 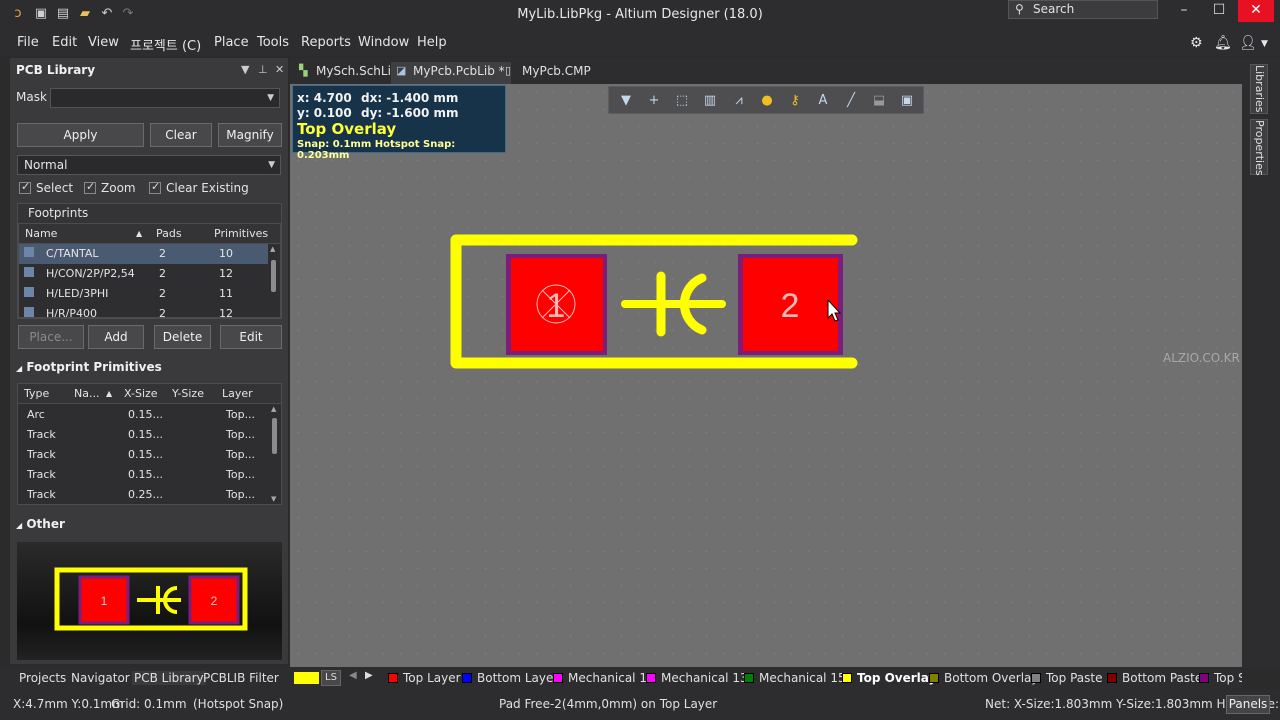 What do you see at coordinates (251, 337) in the screenshot?
I see `edit-button: Edit` at bounding box center [251, 337].